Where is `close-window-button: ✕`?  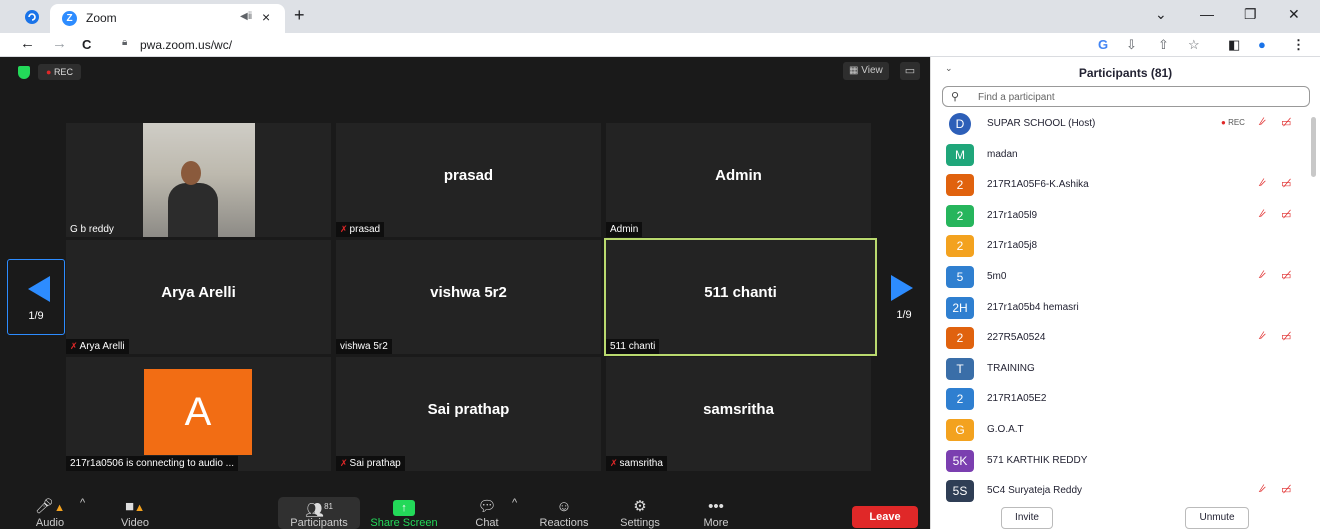 close-window-button: ✕ is located at coordinates (1294, 14).